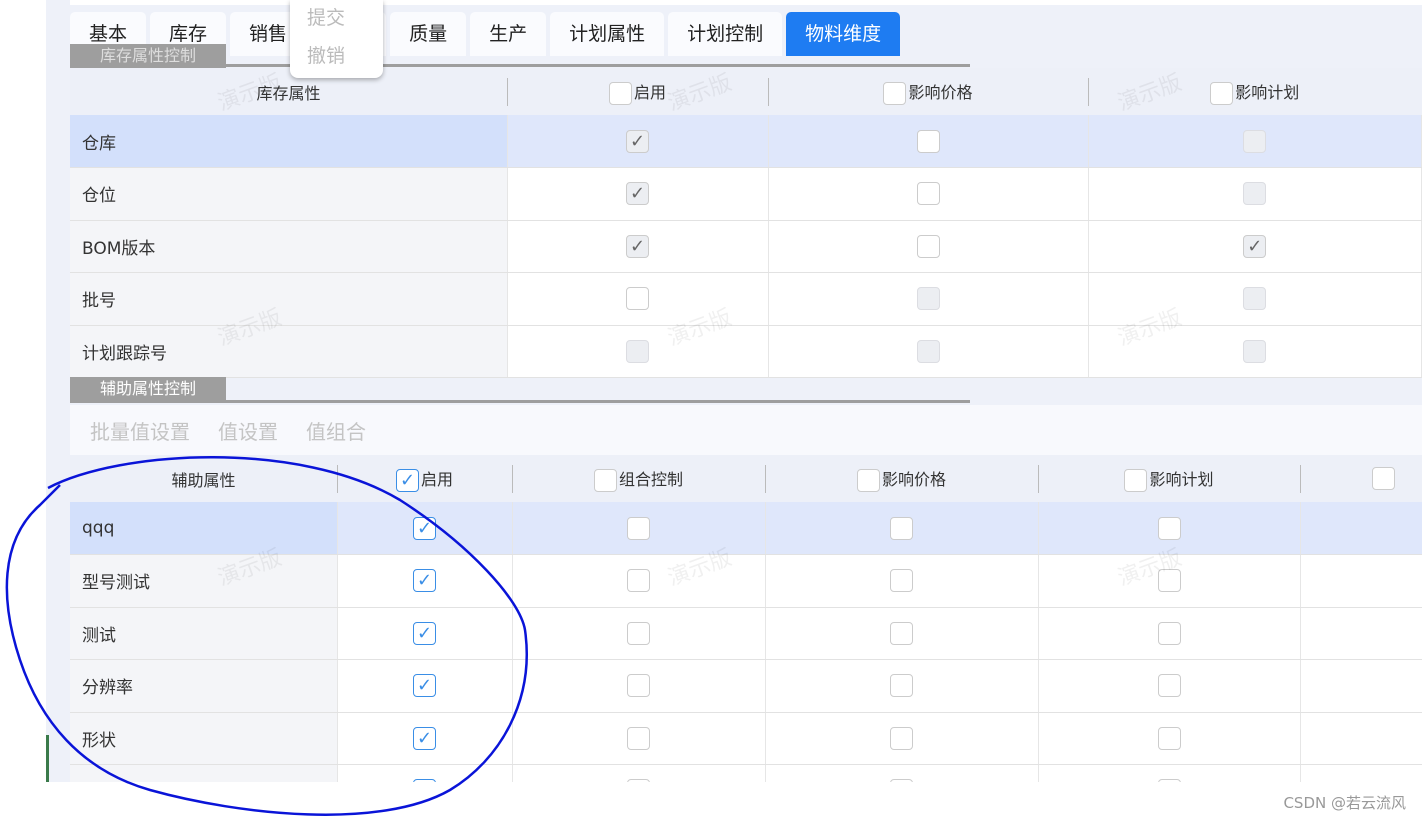 The width and height of the screenshot is (1422, 820). What do you see at coordinates (204, 686) in the screenshot?
I see `row-name: 分辨率` at bounding box center [204, 686].